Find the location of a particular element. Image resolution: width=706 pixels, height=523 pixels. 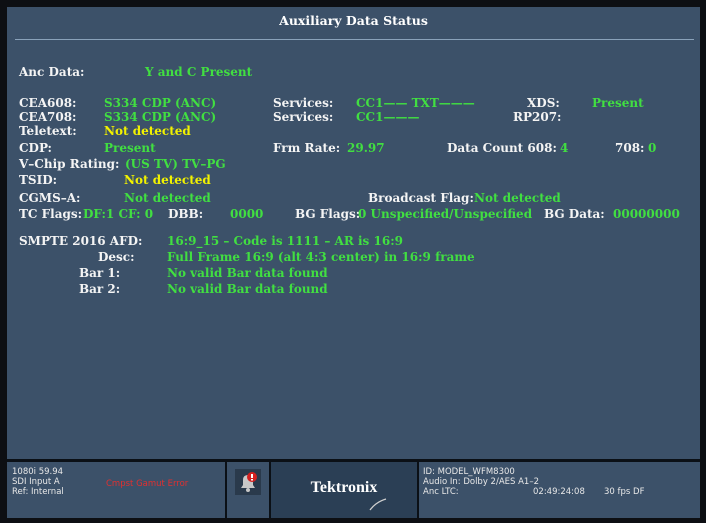

anc-data-value: Y and C Present is located at coordinates (199, 72).